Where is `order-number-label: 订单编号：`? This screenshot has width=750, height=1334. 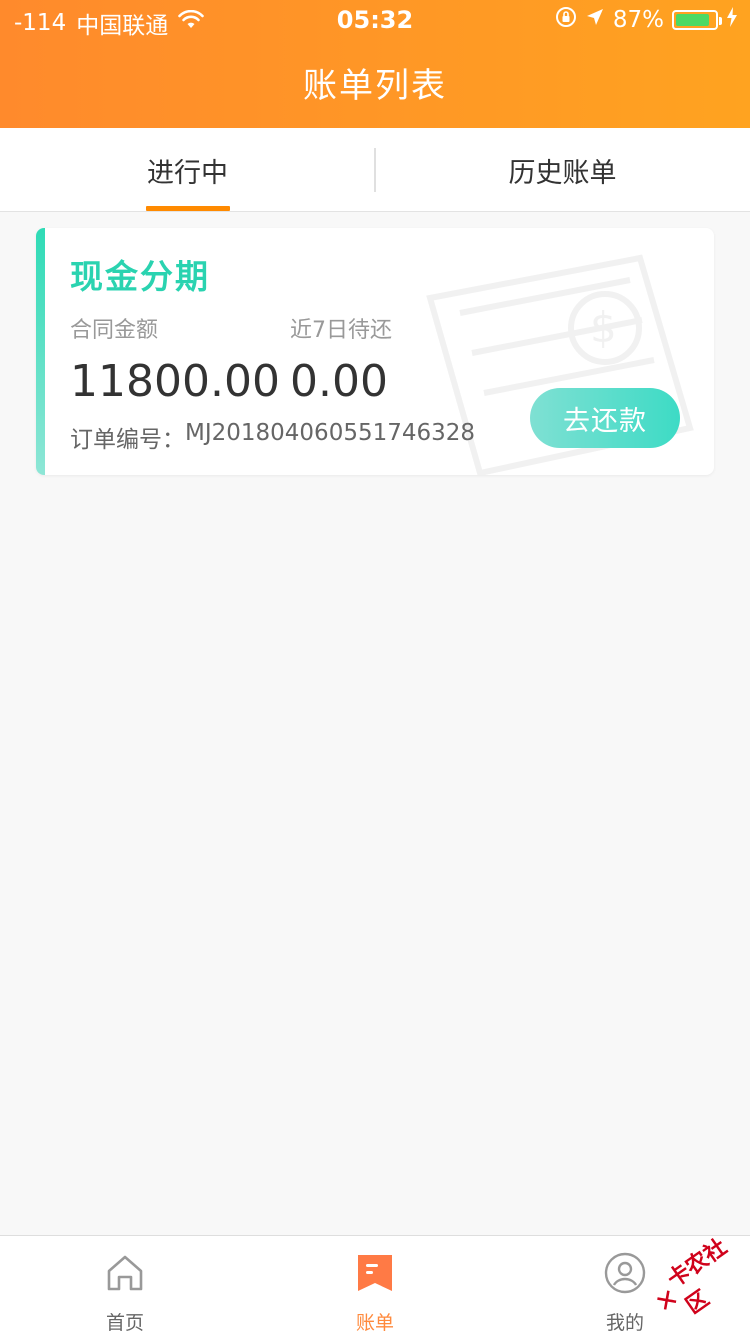
order-number-label: 订单编号： is located at coordinates (127, 440).